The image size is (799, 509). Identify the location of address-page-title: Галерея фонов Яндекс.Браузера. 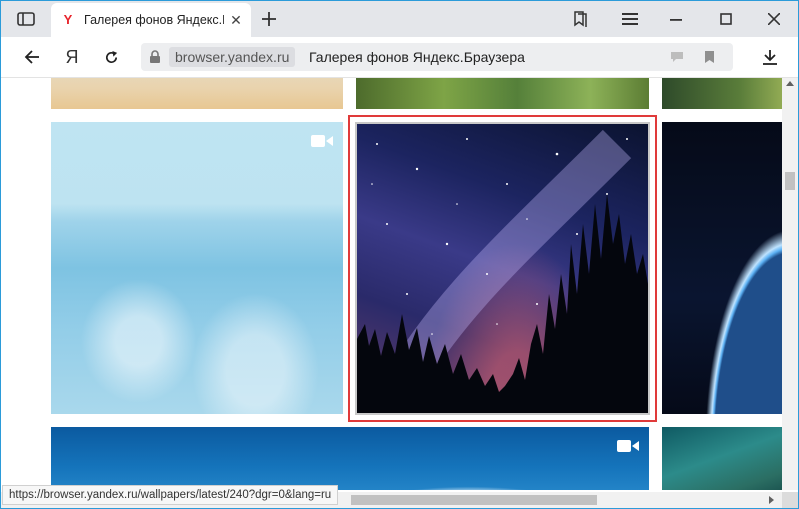
(417, 57).